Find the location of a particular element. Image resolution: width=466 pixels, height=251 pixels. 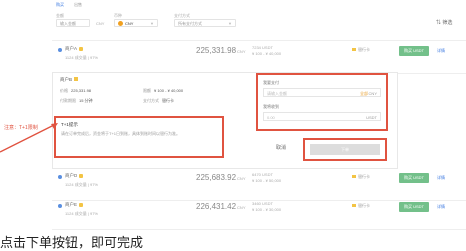

time-info: 付款期限 15 分钟 is located at coordinates (76, 100).